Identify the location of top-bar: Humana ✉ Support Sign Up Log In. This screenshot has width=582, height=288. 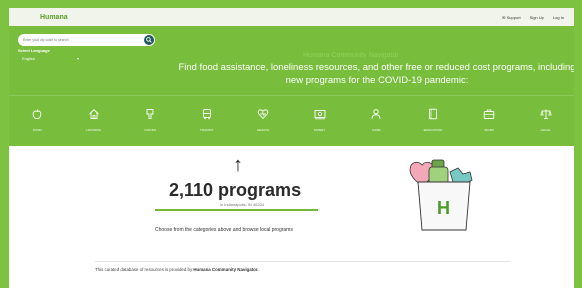
(291, 17).